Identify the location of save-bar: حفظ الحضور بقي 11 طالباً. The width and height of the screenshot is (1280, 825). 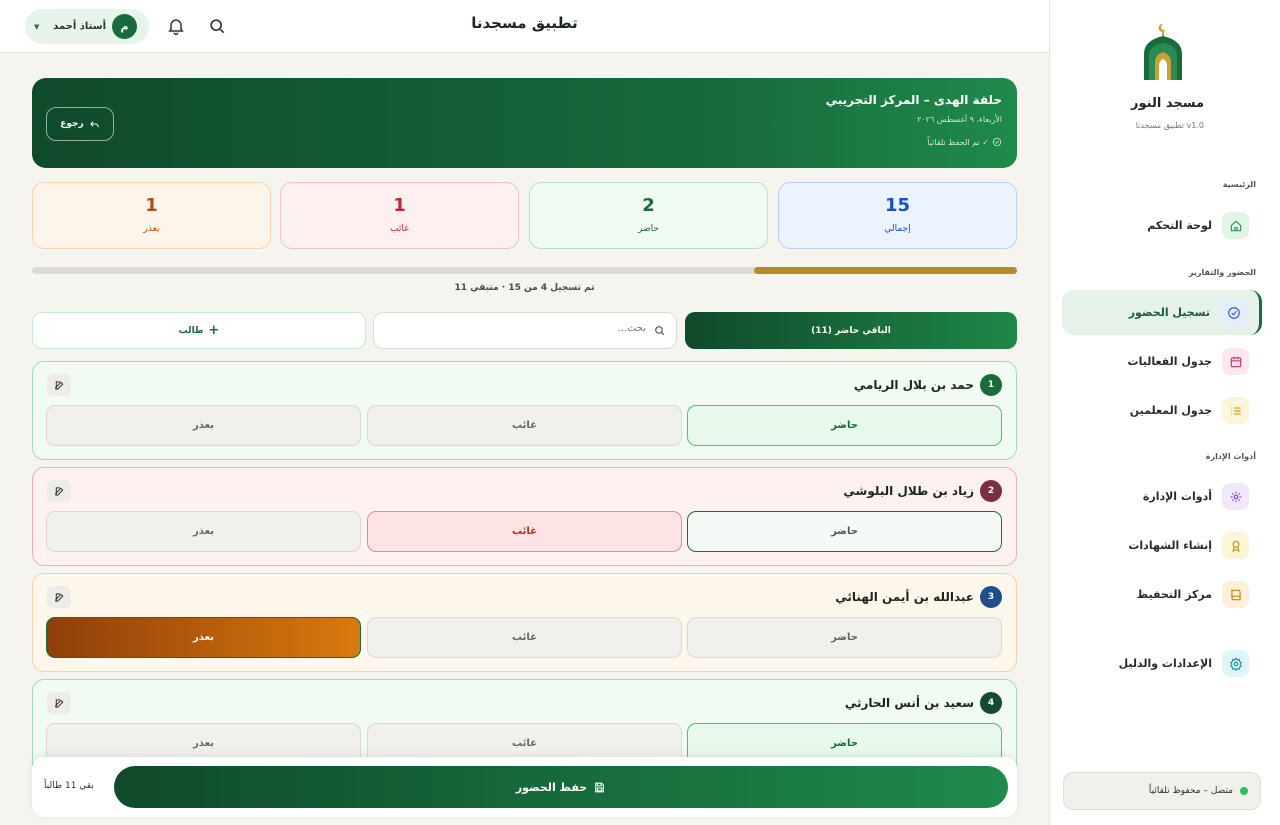
(524, 787).